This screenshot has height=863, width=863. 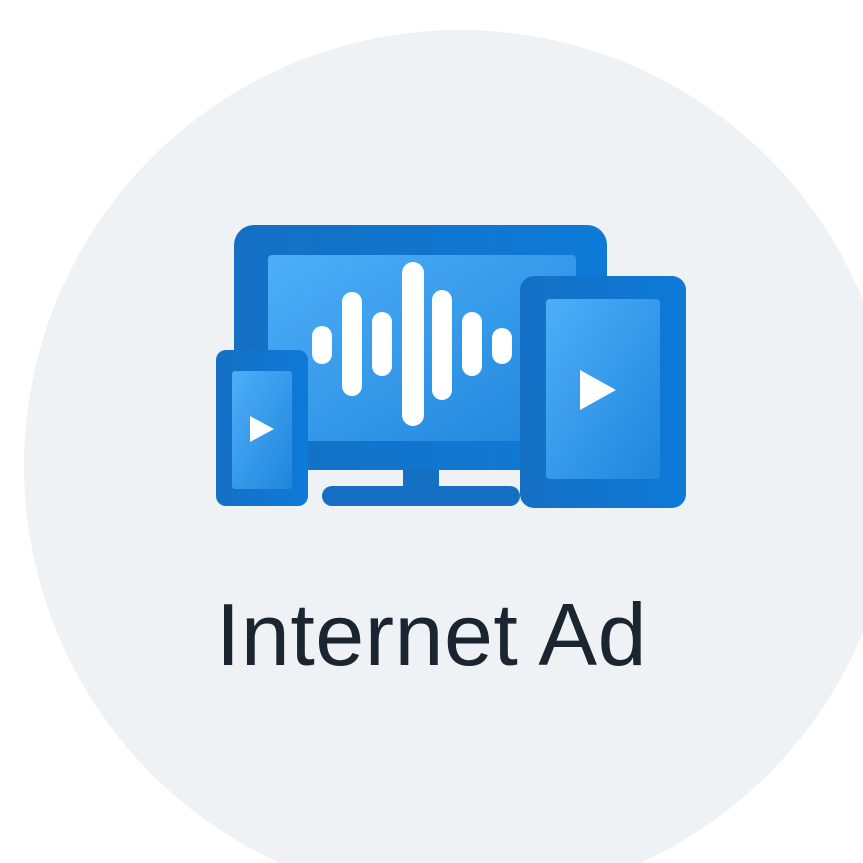 I want to click on tablet-icon, so click(x=603, y=392).